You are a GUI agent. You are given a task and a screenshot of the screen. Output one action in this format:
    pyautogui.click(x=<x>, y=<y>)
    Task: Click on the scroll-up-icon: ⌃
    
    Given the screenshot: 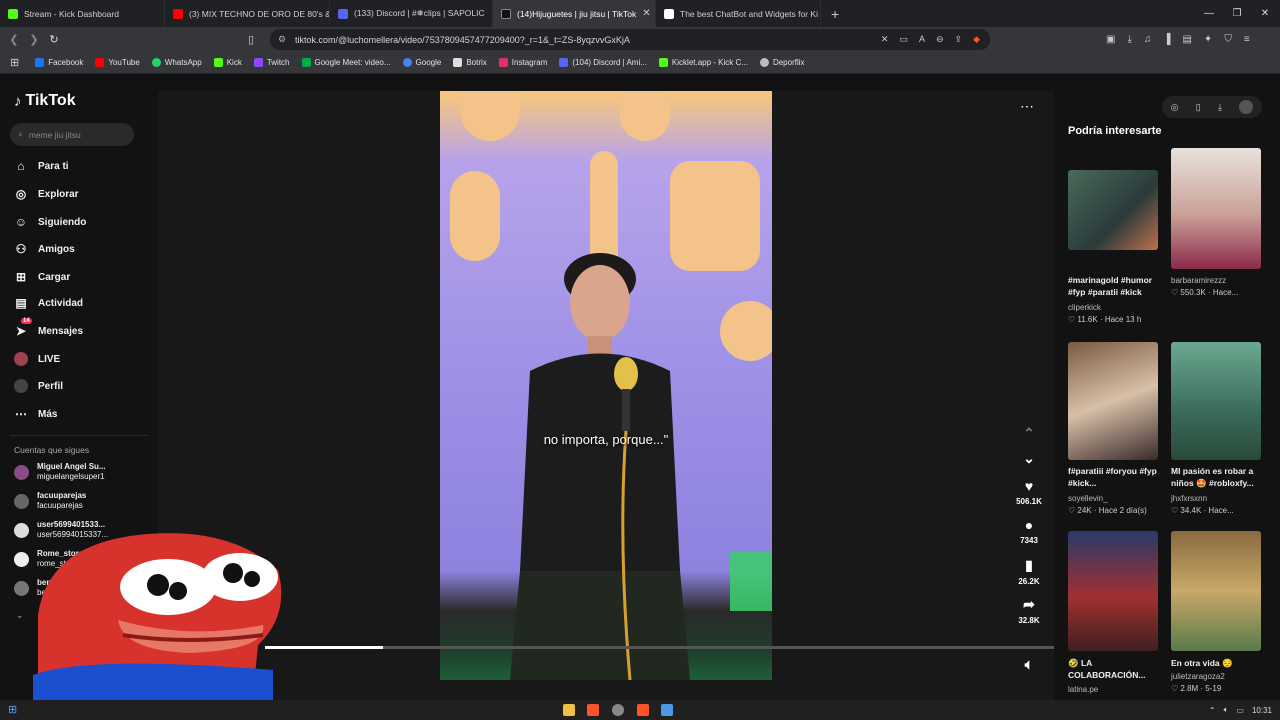 What is the action you would take?
    pyautogui.click(x=1029, y=435)
    